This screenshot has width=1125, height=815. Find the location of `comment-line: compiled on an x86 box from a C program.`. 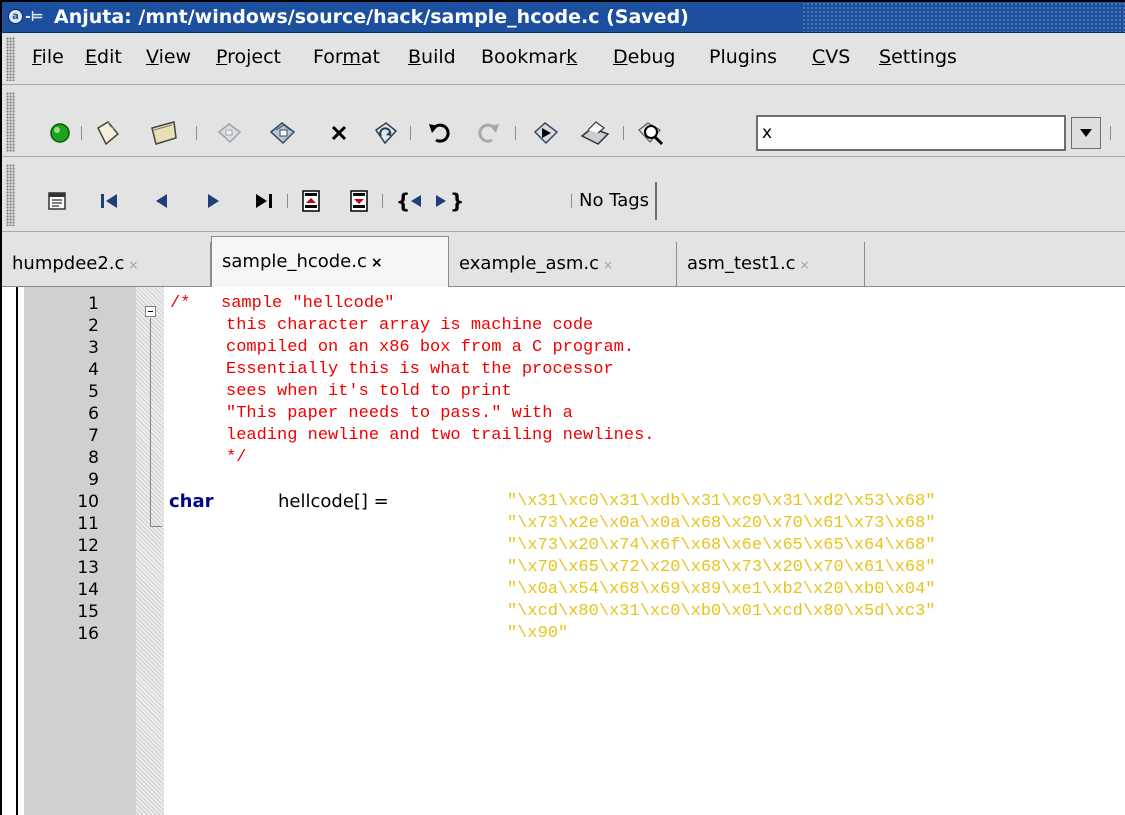

comment-line: compiled on an x86 box from a C program. is located at coordinates (430, 347).